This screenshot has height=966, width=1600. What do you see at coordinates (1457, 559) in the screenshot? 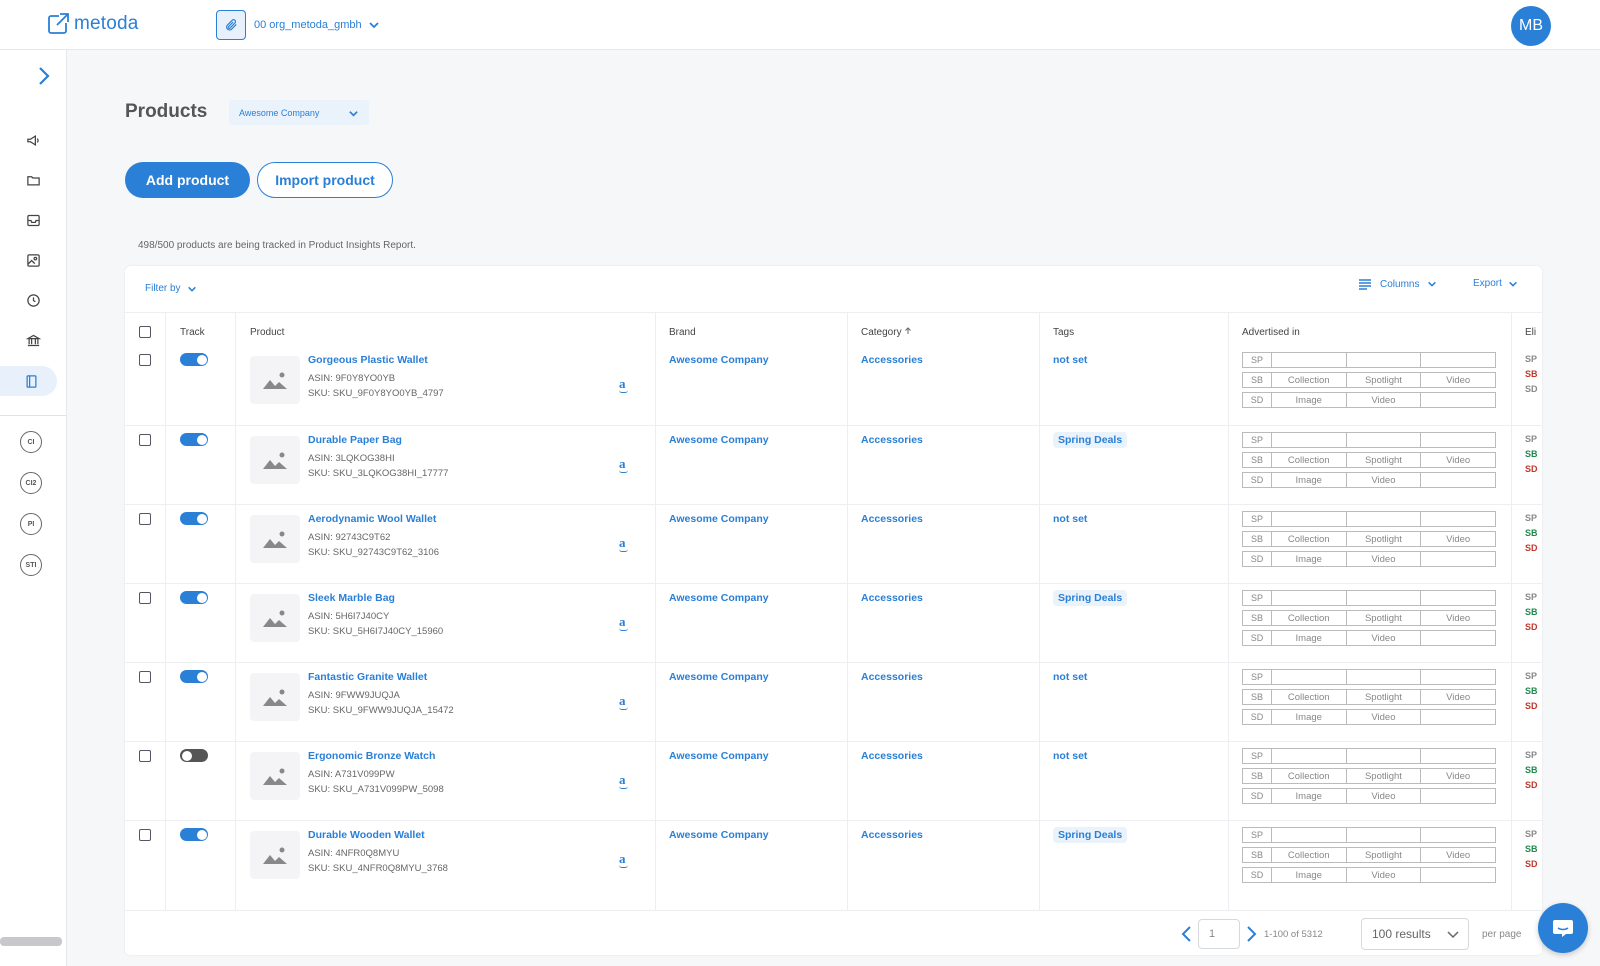
I see `adv-cell` at bounding box center [1457, 559].